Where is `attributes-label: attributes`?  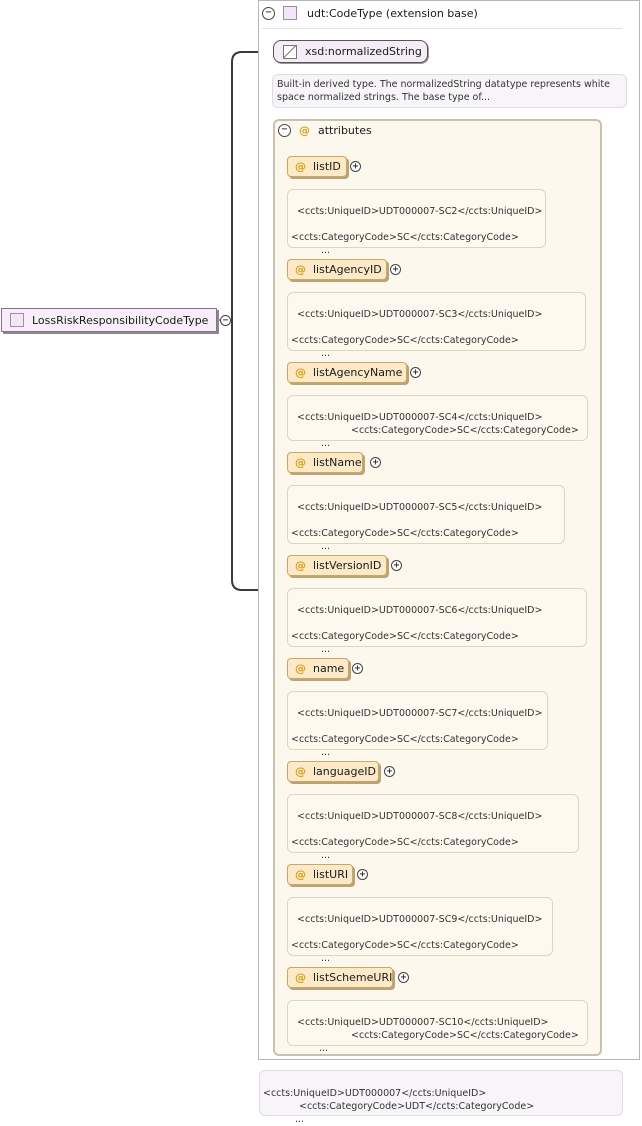
attributes-label: attributes is located at coordinates (345, 130).